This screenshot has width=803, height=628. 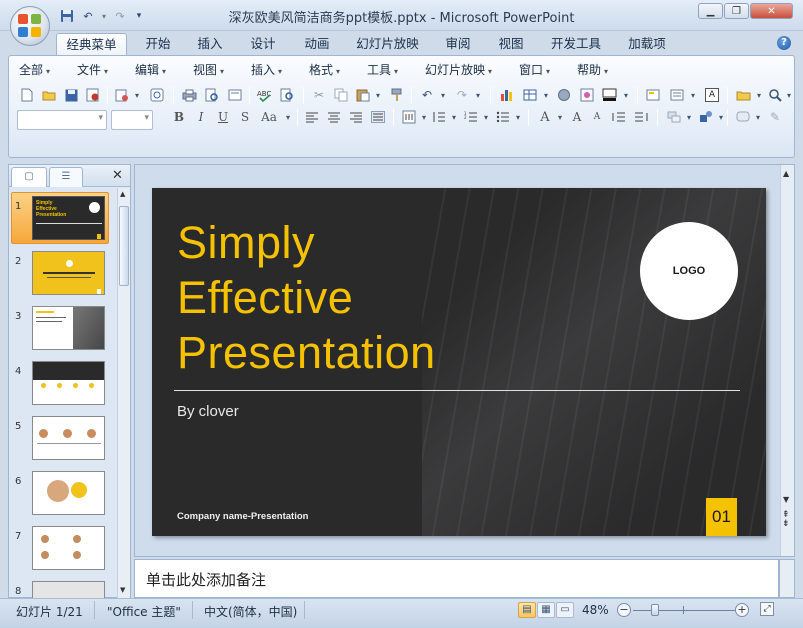 I want to click on new-document-icon, so click(x=27, y=95).